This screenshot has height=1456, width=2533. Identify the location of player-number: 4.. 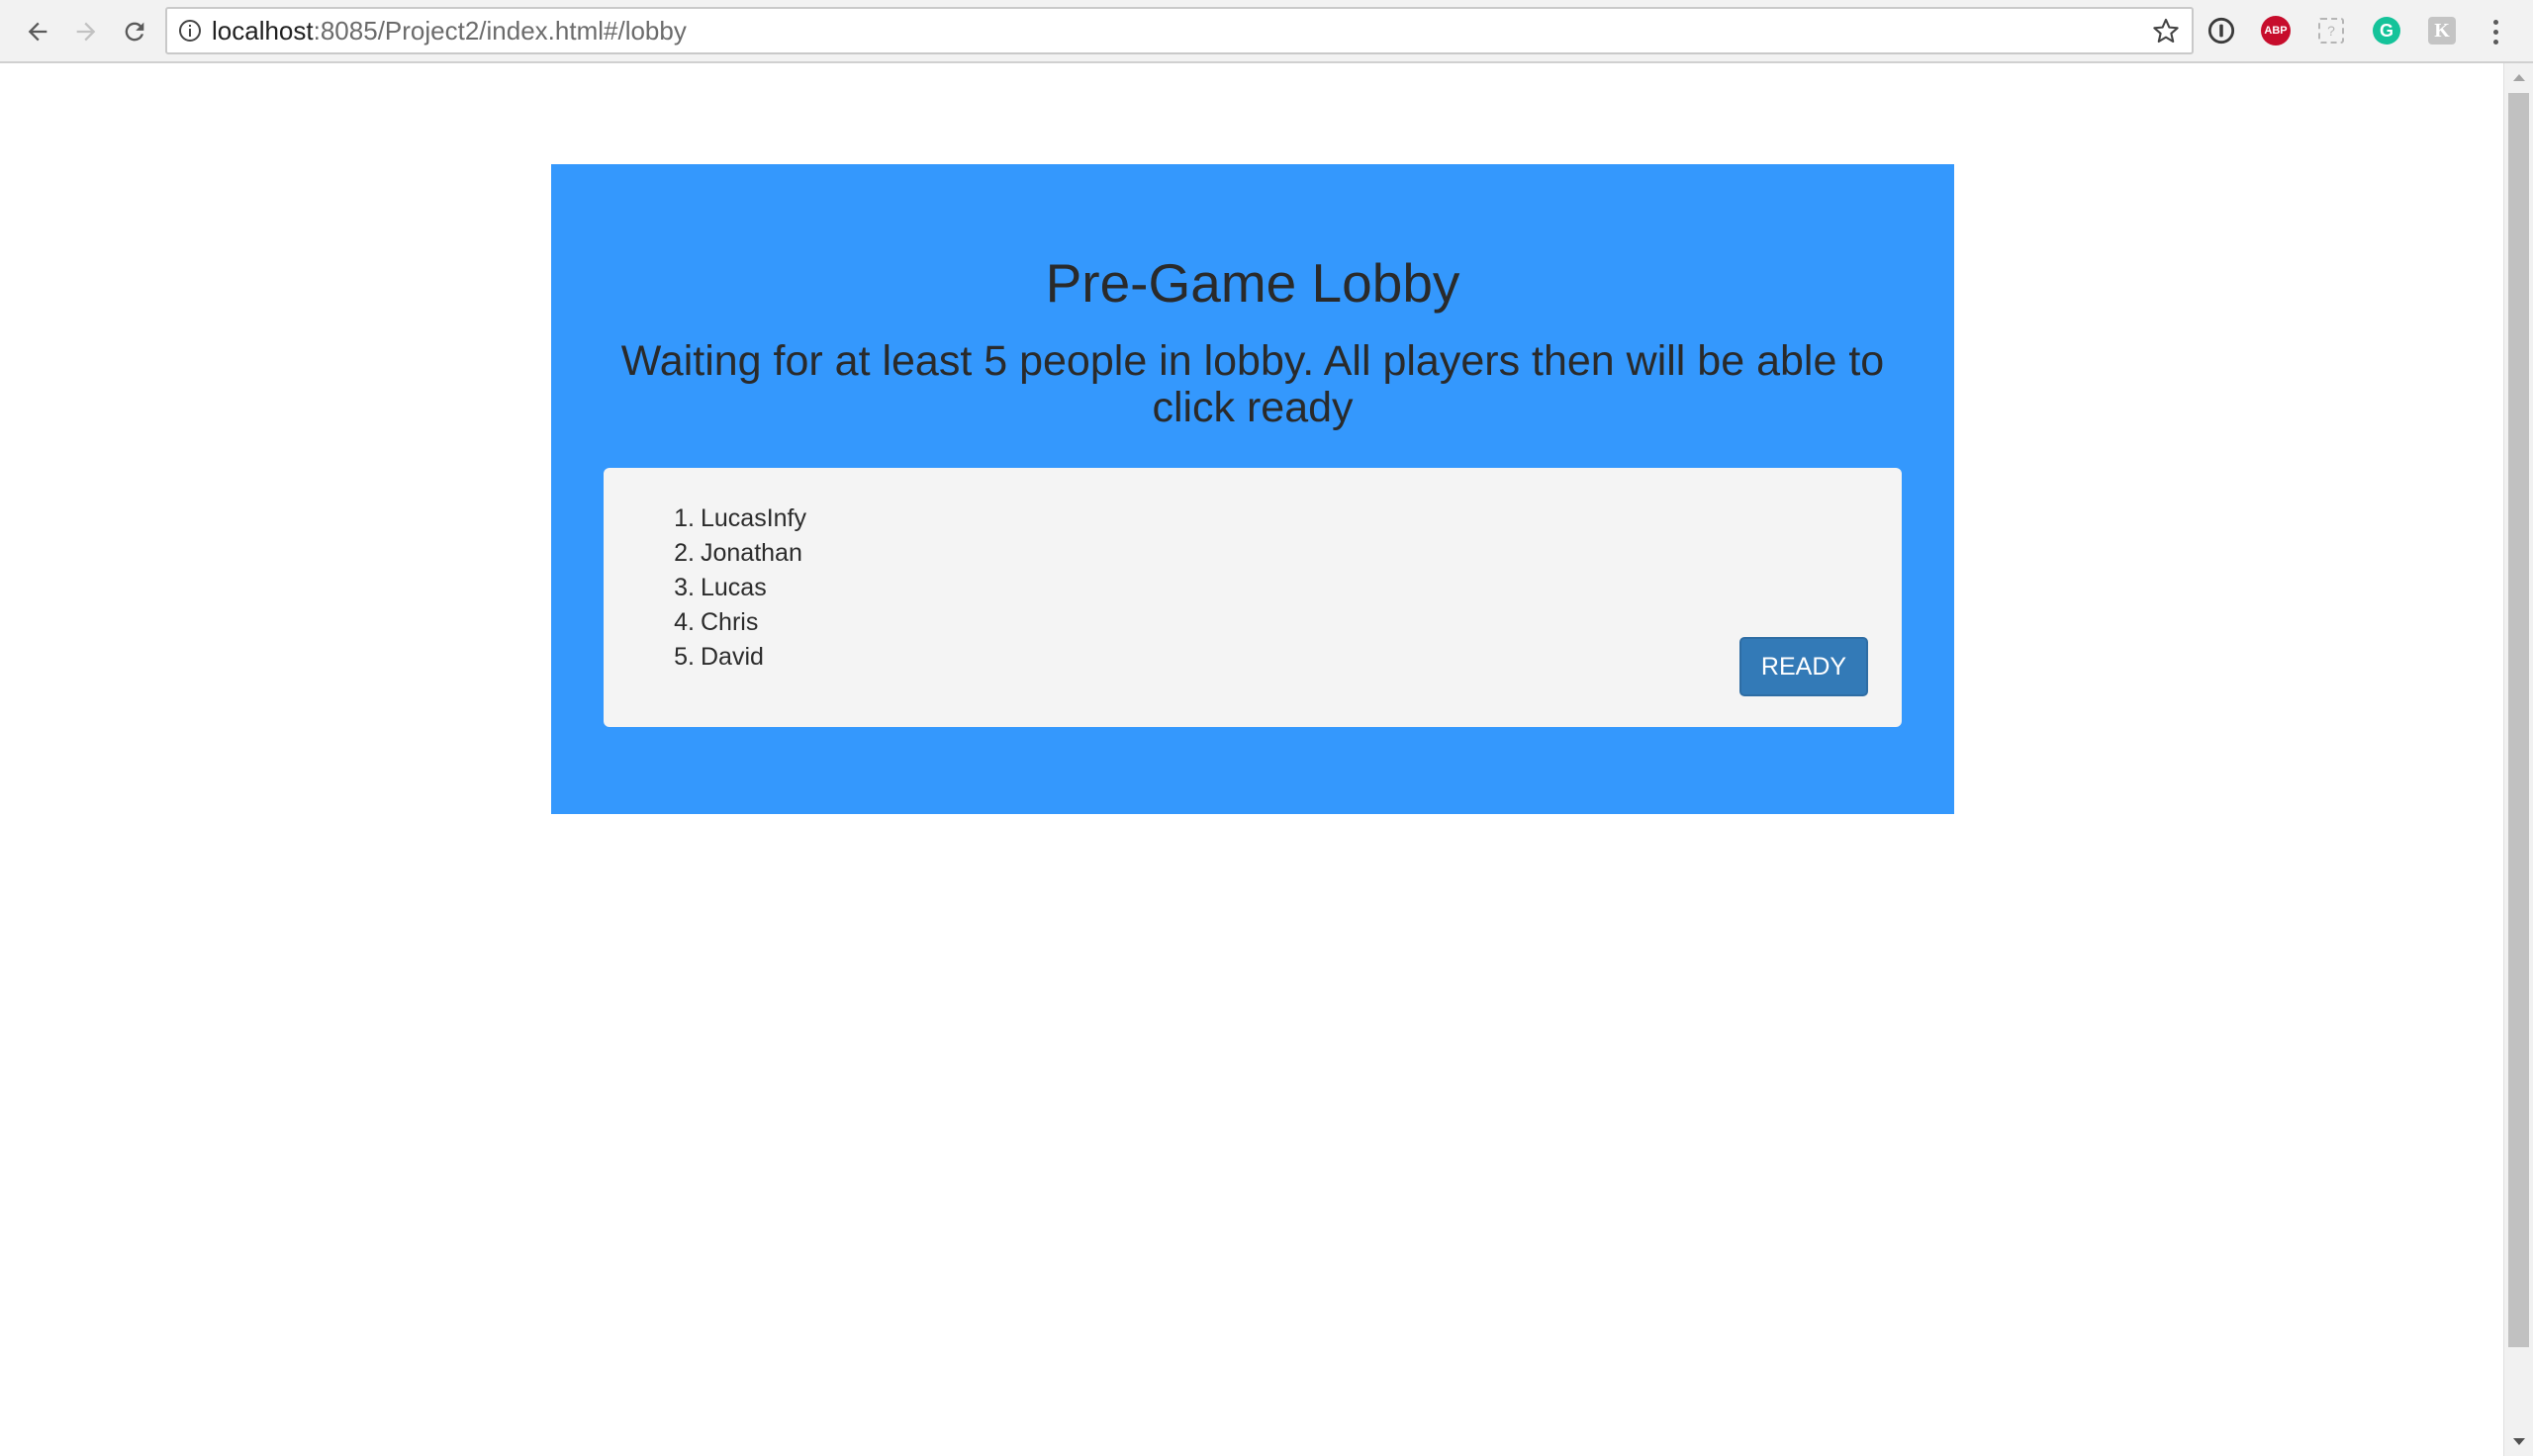
(684, 622).